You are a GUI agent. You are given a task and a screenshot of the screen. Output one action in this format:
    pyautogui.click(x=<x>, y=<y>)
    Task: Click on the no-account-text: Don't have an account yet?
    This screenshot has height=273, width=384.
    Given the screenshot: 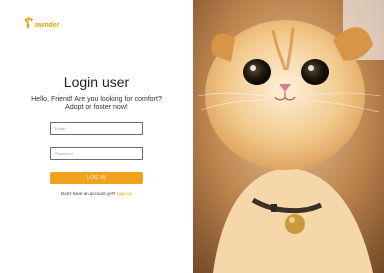 What is the action you would take?
    pyautogui.click(x=88, y=193)
    